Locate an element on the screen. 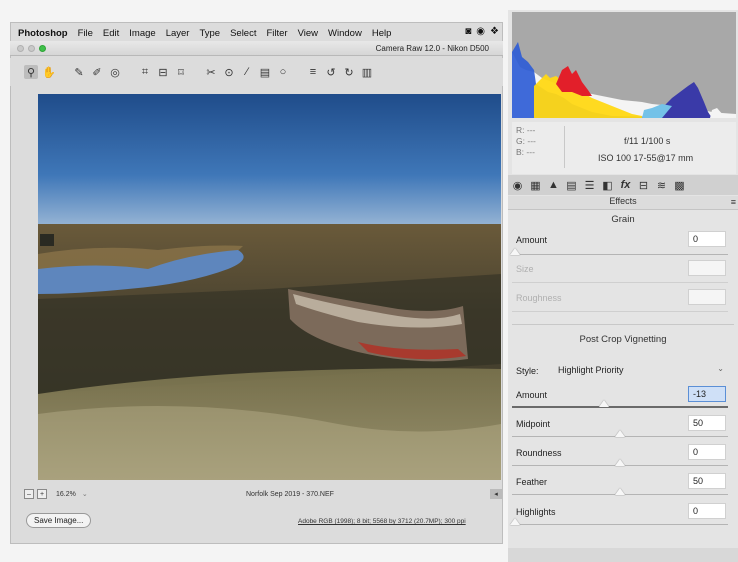 This screenshot has height=562, width=738. menu-select: Select is located at coordinates (243, 33).